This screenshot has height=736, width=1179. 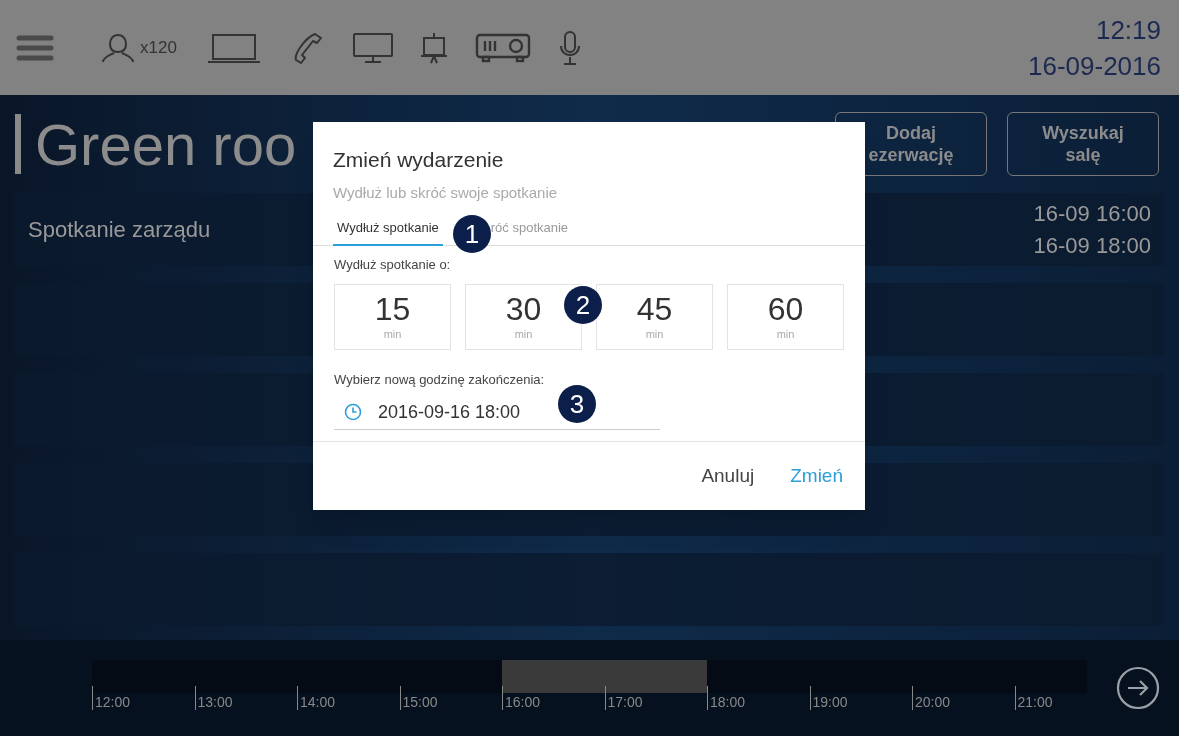 What do you see at coordinates (418, 698) in the screenshot?
I see `timeline-tick: 15:00` at bounding box center [418, 698].